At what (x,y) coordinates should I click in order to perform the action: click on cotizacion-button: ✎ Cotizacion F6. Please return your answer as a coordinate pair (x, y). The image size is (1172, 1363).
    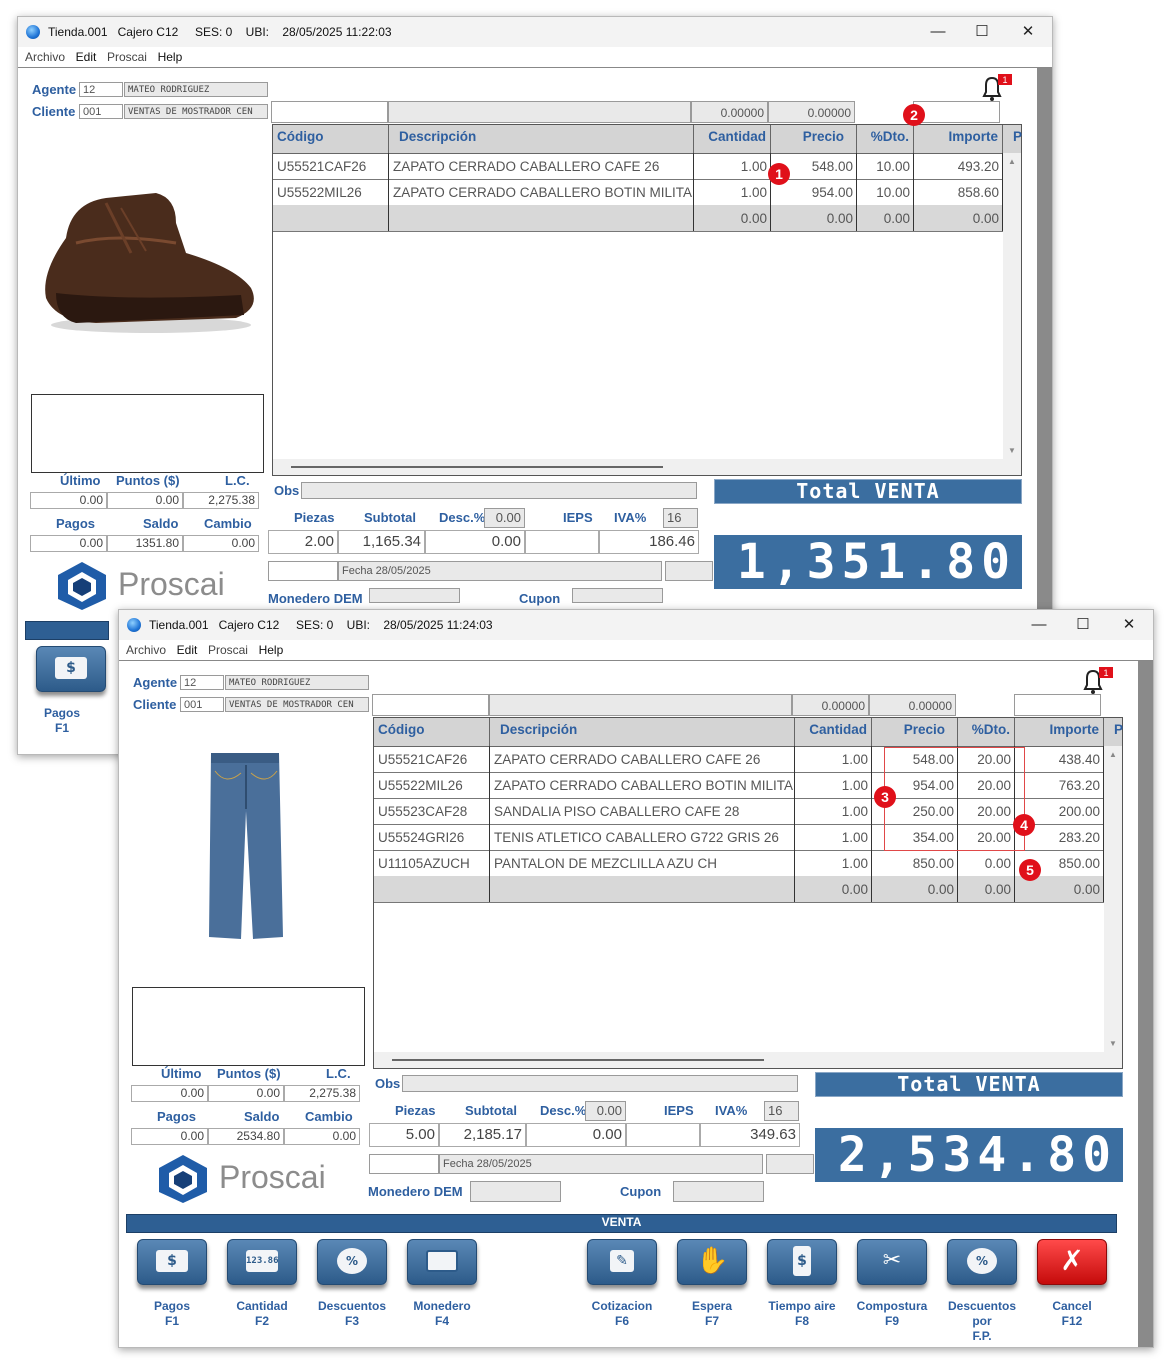
    Looking at the image, I should click on (617, 1284).